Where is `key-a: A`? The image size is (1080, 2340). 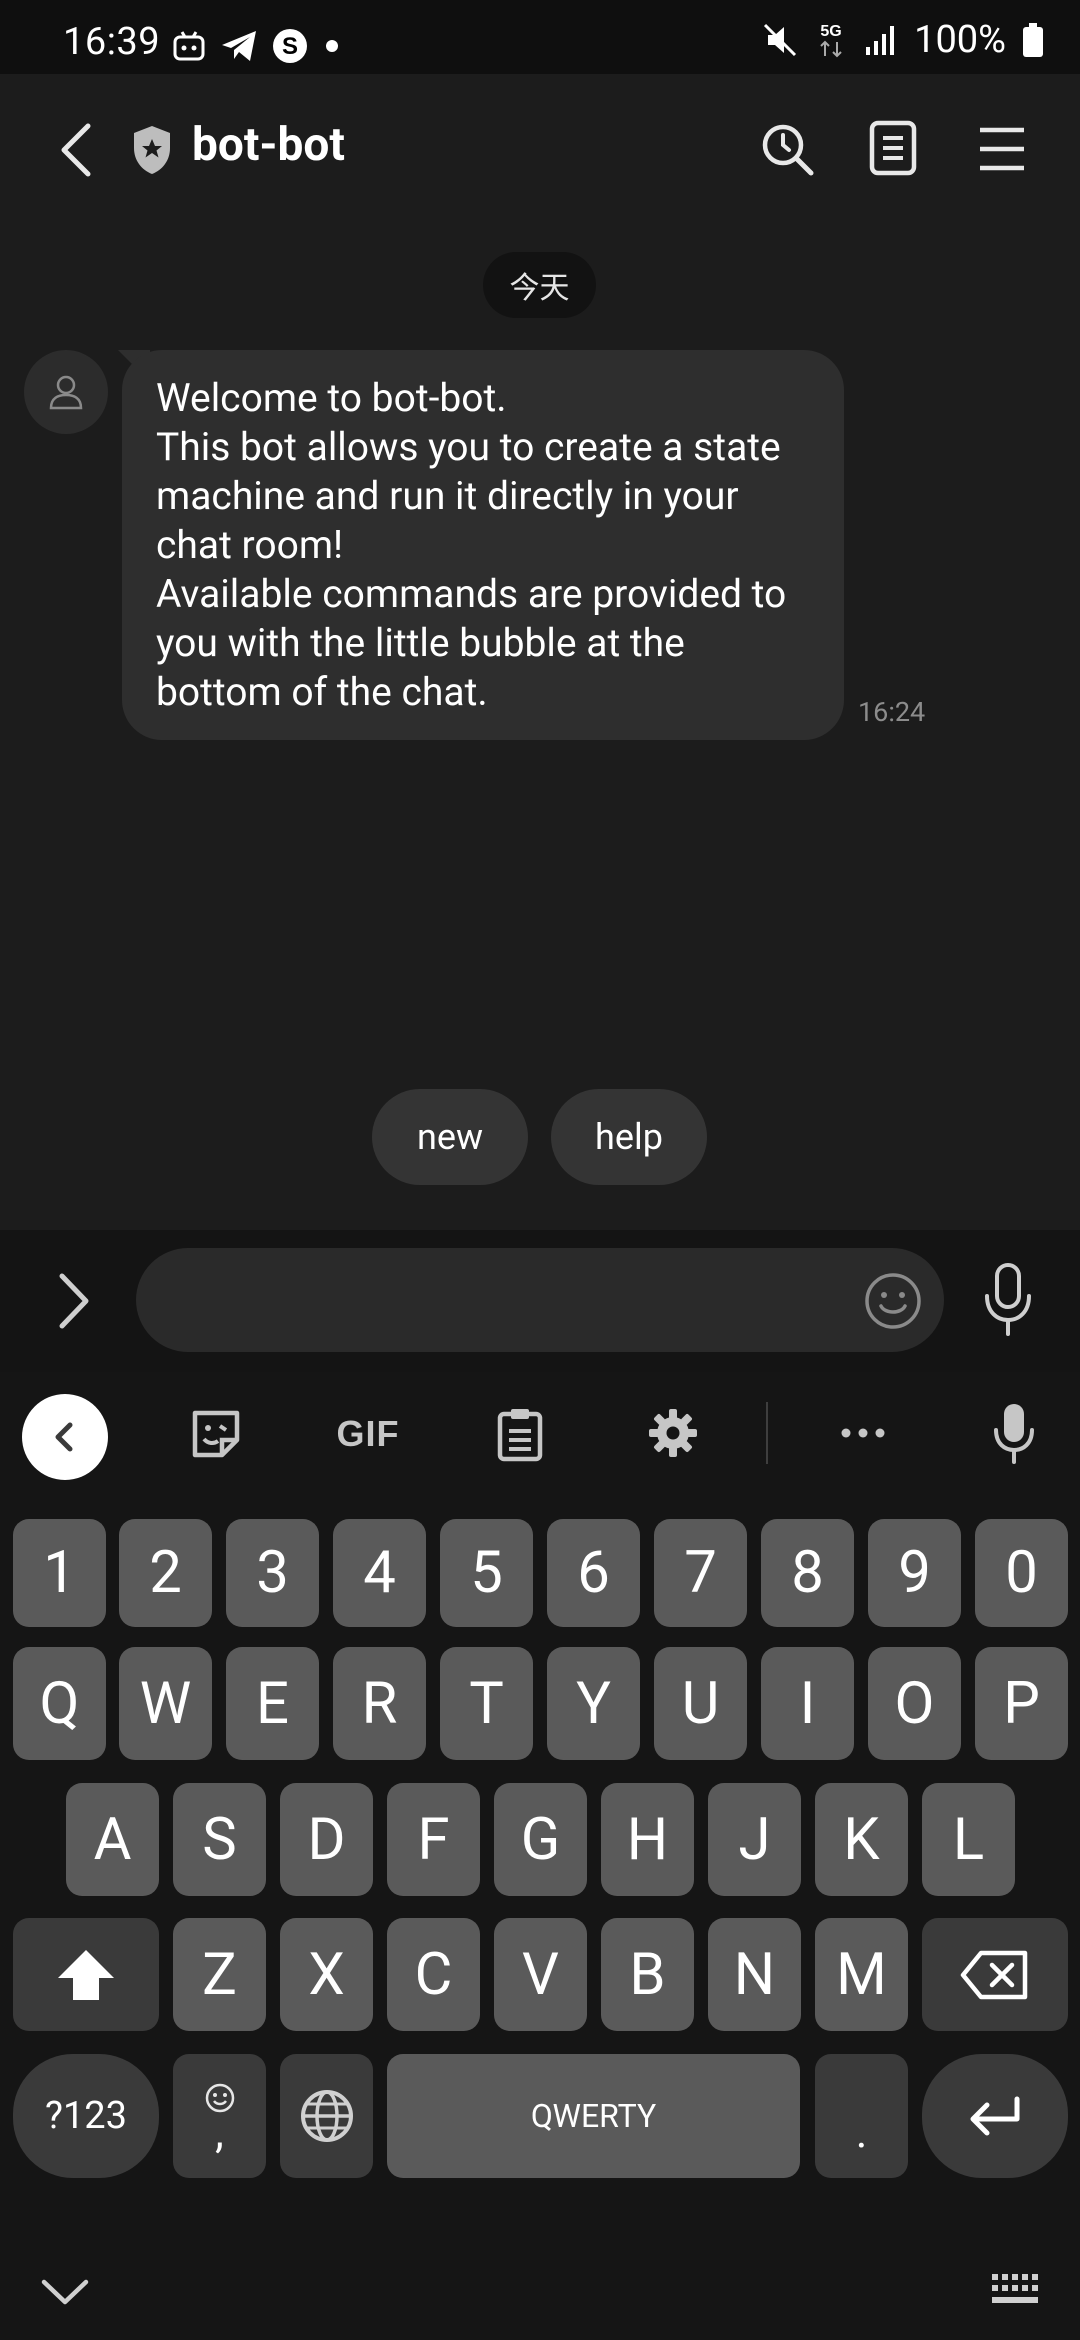
key-a: A is located at coordinates (112, 1839).